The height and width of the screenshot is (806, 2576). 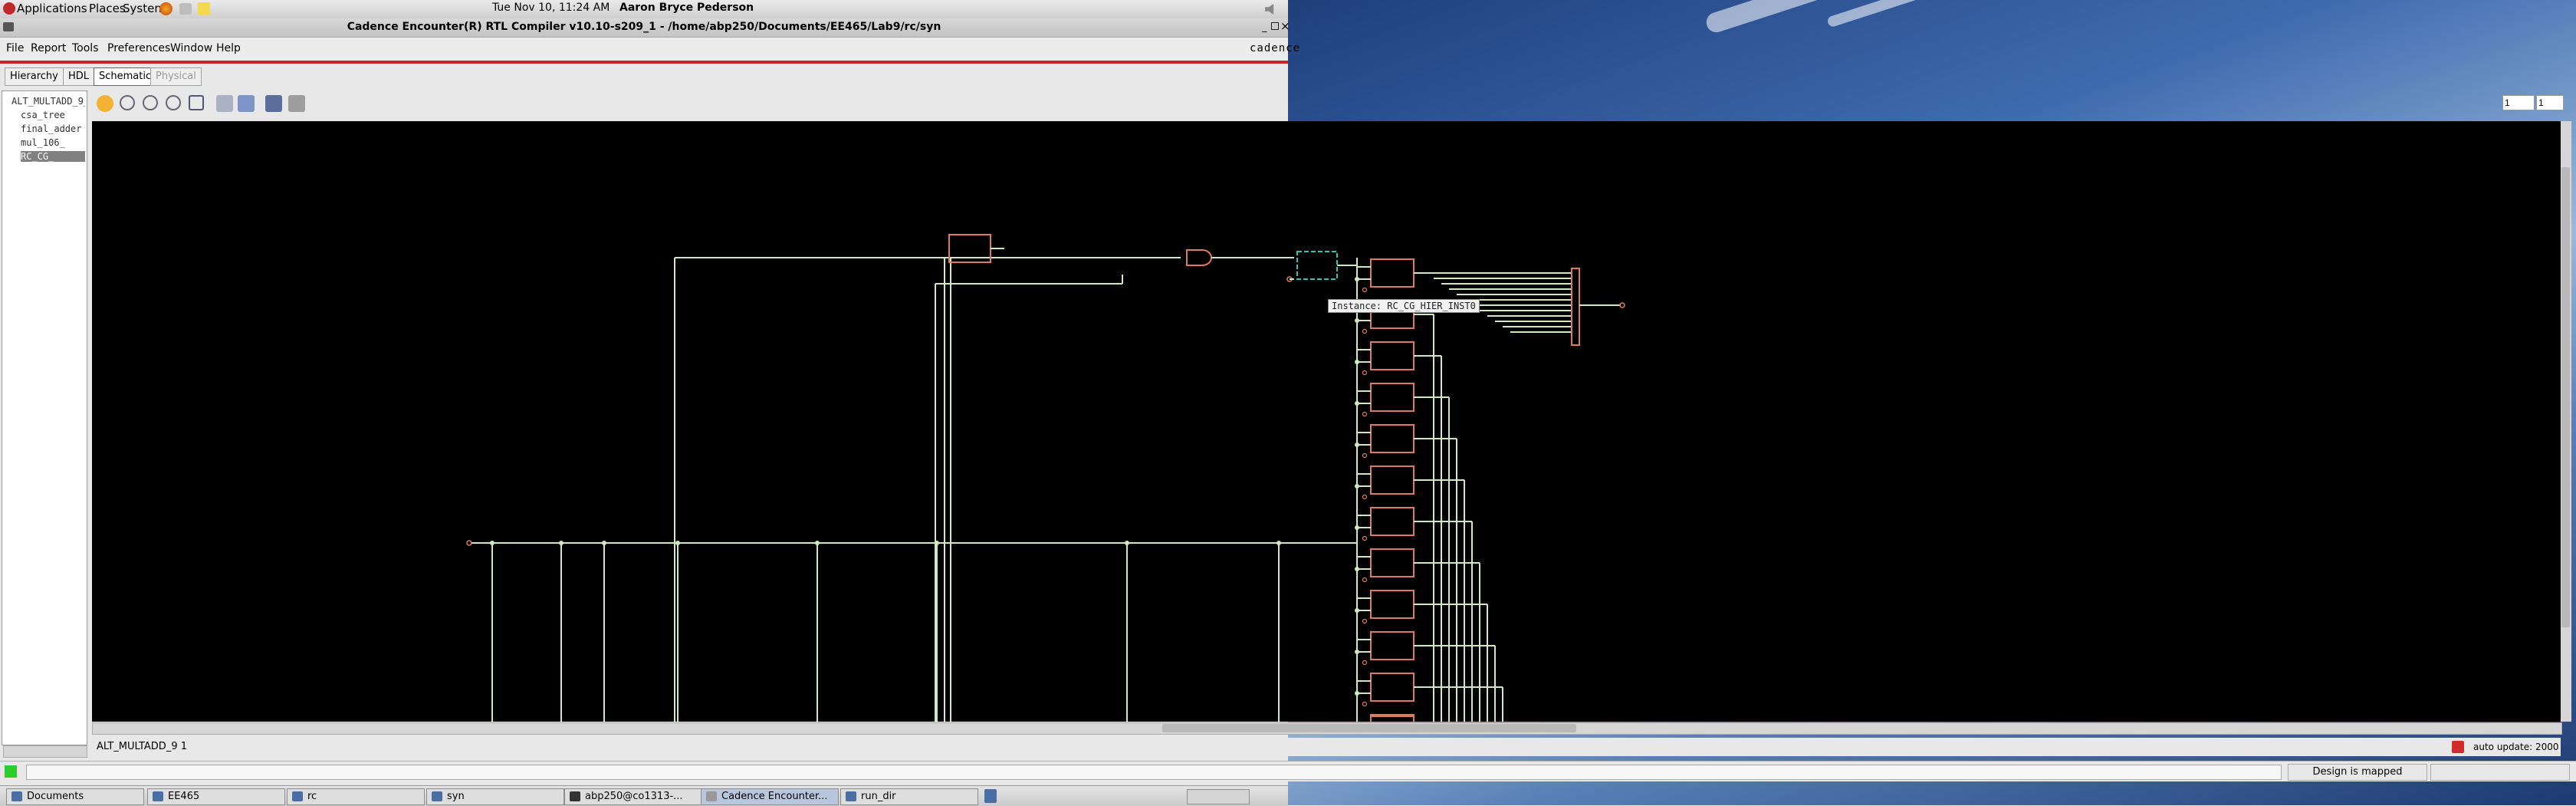 What do you see at coordinates (1369, 728) in the screenshot?
I see `hscroll-thumb` at bounding box center [1369, 728].